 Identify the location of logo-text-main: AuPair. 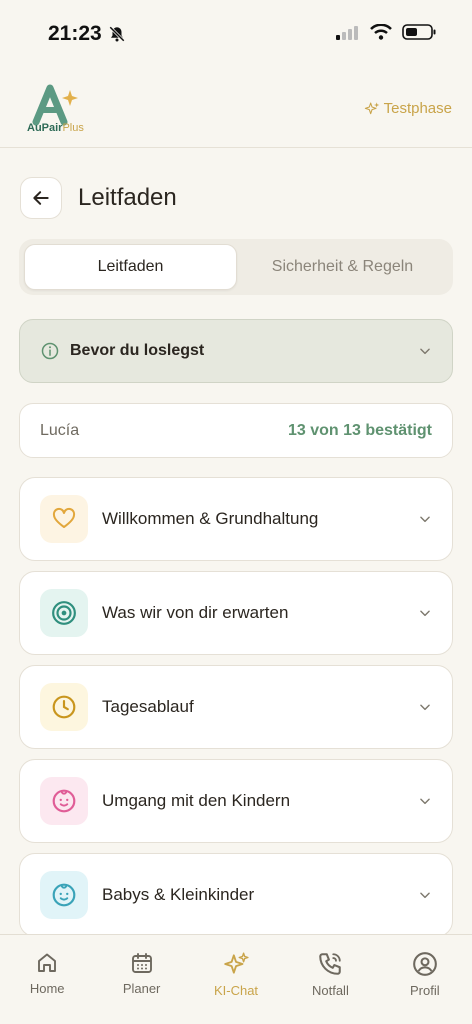
(45, 128).